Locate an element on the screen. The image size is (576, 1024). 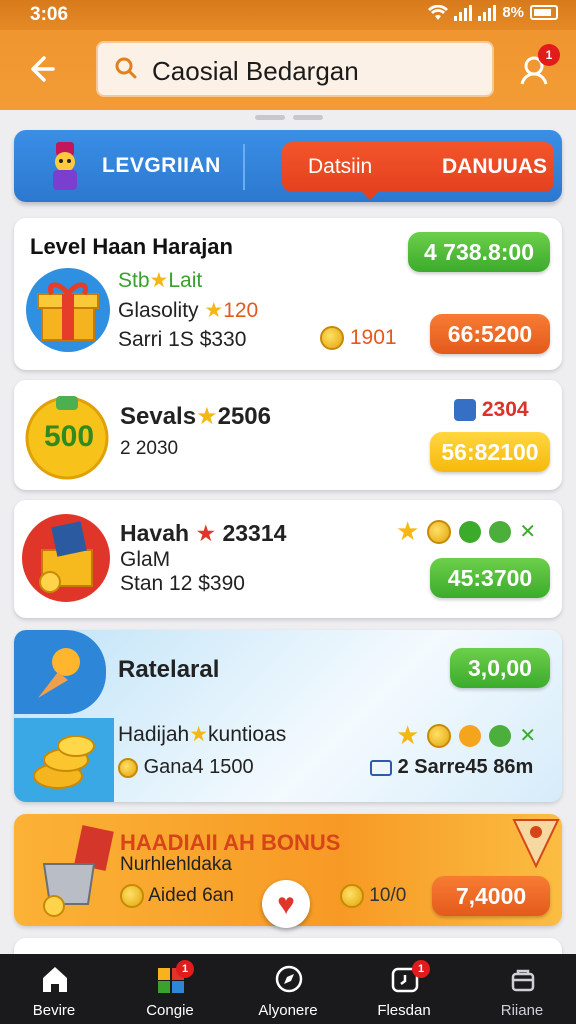
nav-label: Congie is located at coordinates (170, 1010).